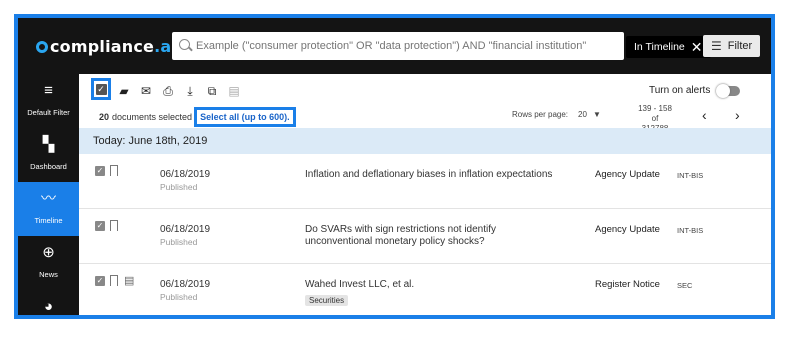 This screenshot has width=790, height=341. What do you see at coordinates (48, 144) in the screenshot?
I see `dashboard-icon: ▚` at bounding box center [48, 144].